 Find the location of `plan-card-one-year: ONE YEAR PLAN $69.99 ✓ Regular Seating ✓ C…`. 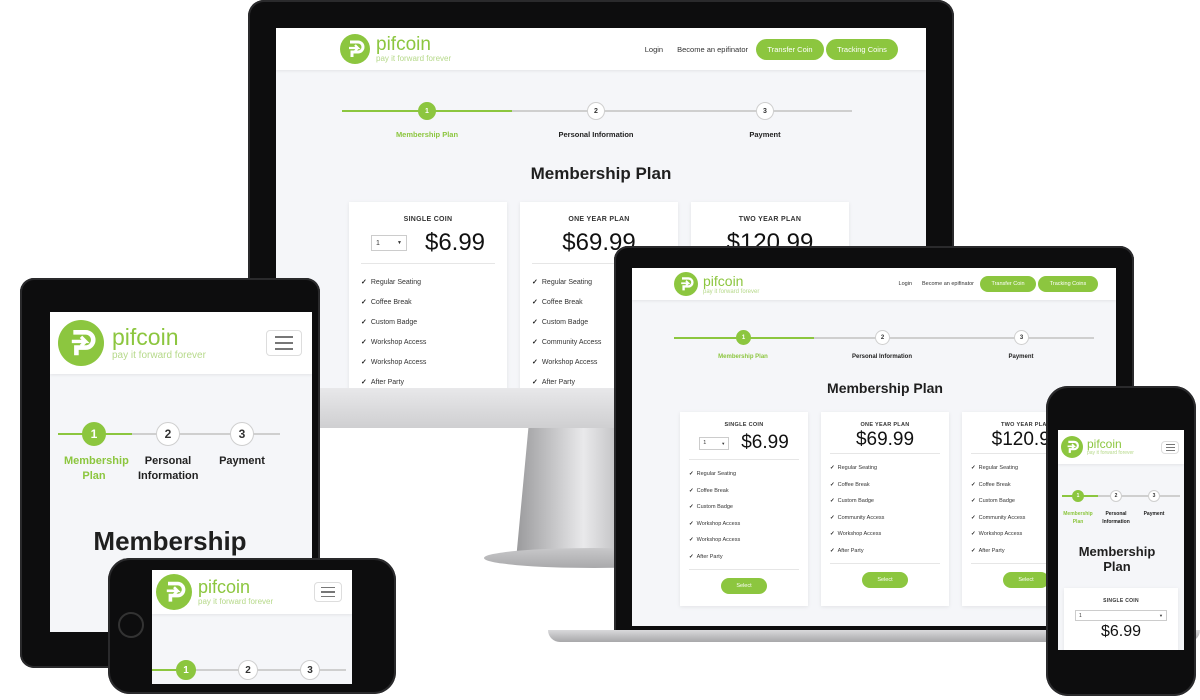

plan-card-one-year: ONE YEAR PLAN $69.99 ✓ Regular Seating ✓ C… is located at coordinates (885, 509).